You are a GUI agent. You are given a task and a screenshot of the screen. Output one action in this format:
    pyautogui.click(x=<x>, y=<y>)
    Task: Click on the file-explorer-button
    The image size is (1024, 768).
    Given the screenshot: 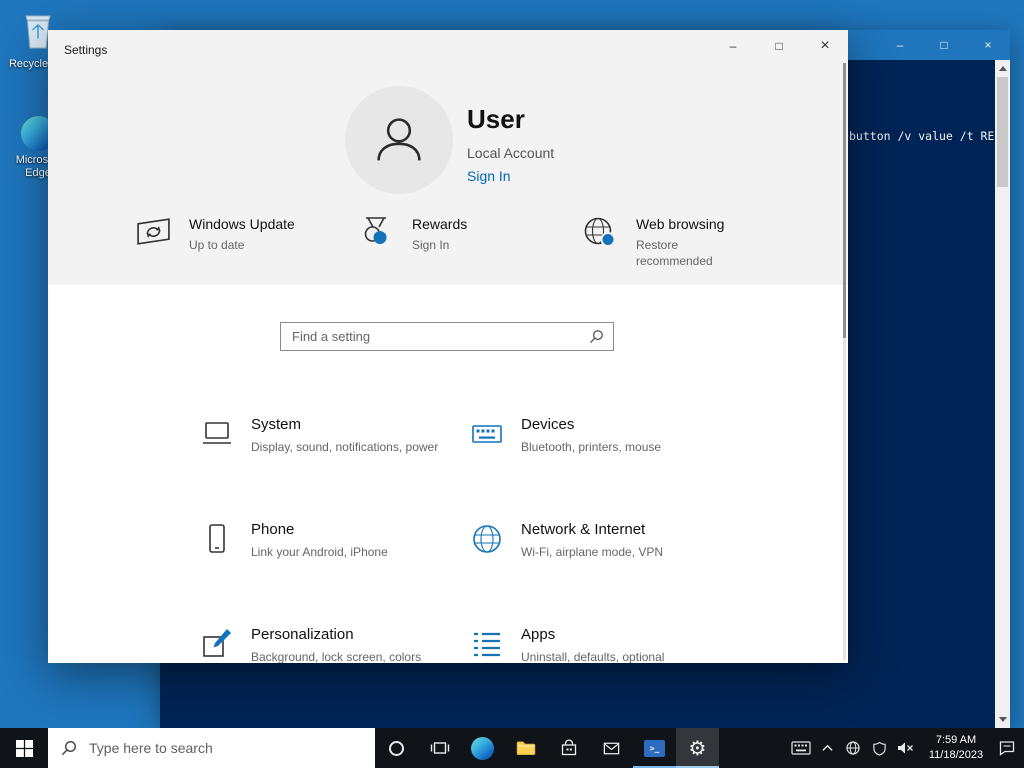 What is the action you would take?
    pyautogui.click(x=525, y=748)
    